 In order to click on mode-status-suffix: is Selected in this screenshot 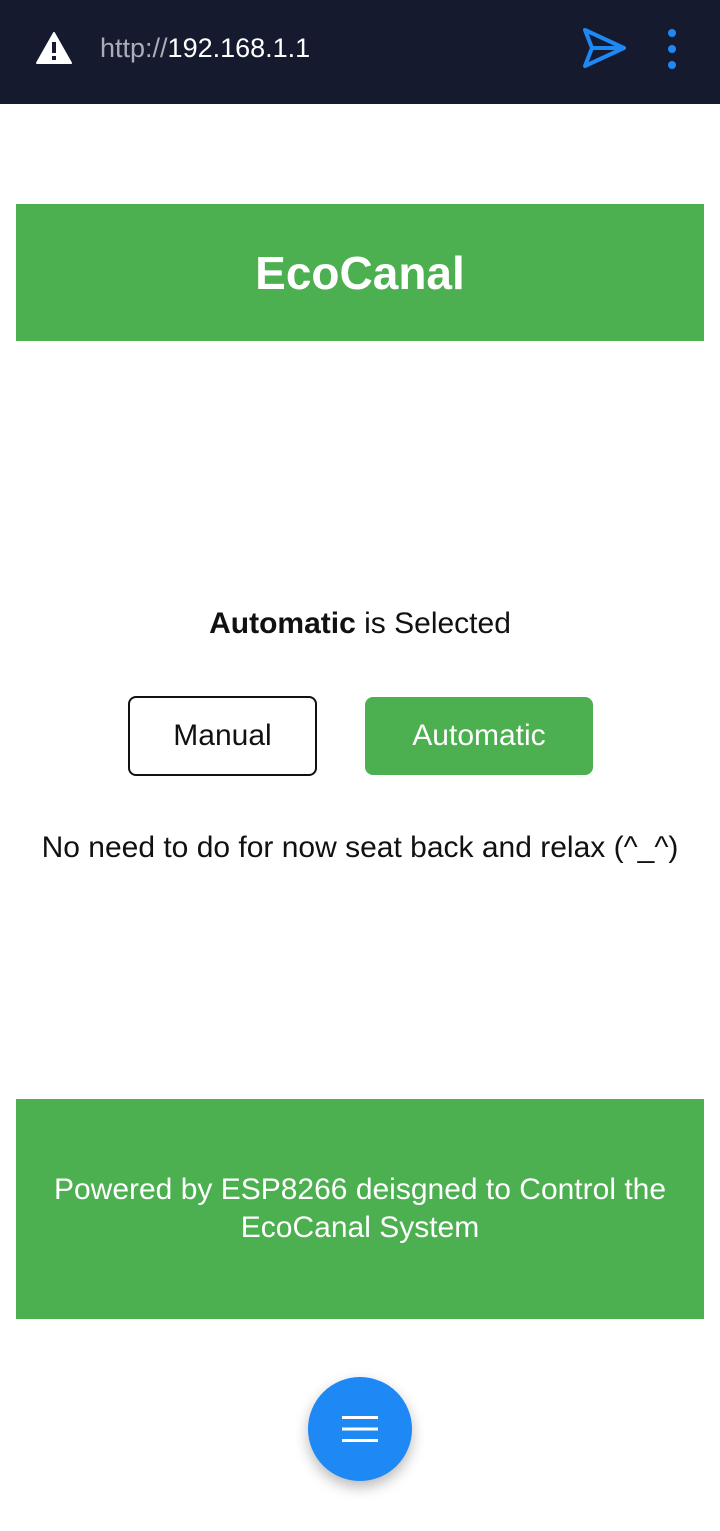, I will do `click(433, 623)`.